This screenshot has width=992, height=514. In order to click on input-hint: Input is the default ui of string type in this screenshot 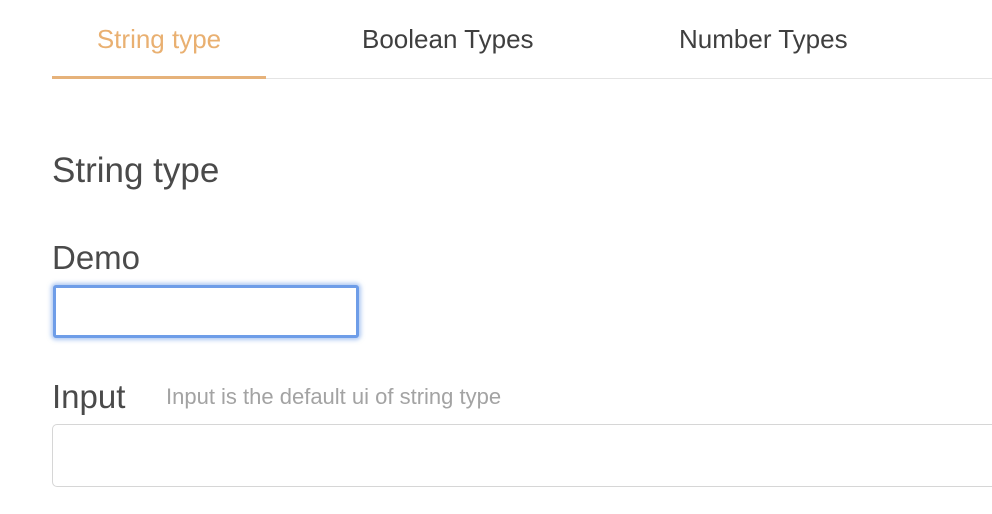, I will do `click(334, 396)`.